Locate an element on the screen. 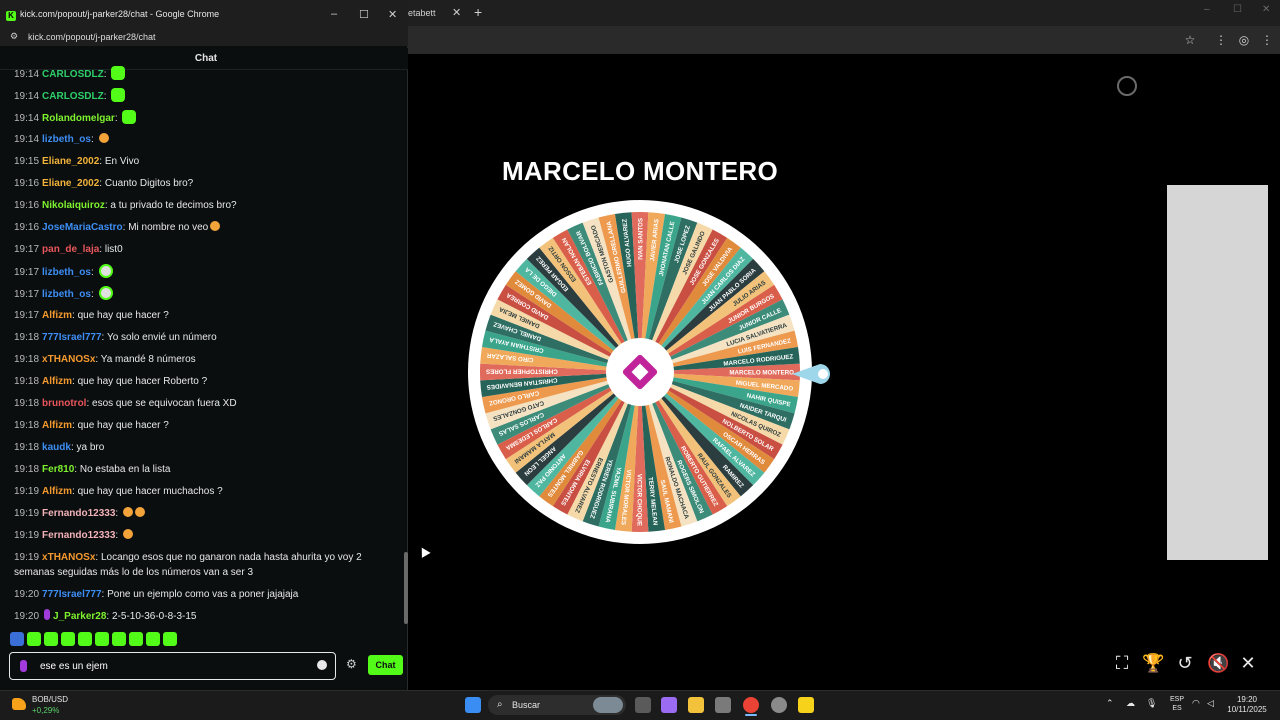 This screenshot has height=720, width=1280. message-time: 19:18 is located at coordinates (27, 425).